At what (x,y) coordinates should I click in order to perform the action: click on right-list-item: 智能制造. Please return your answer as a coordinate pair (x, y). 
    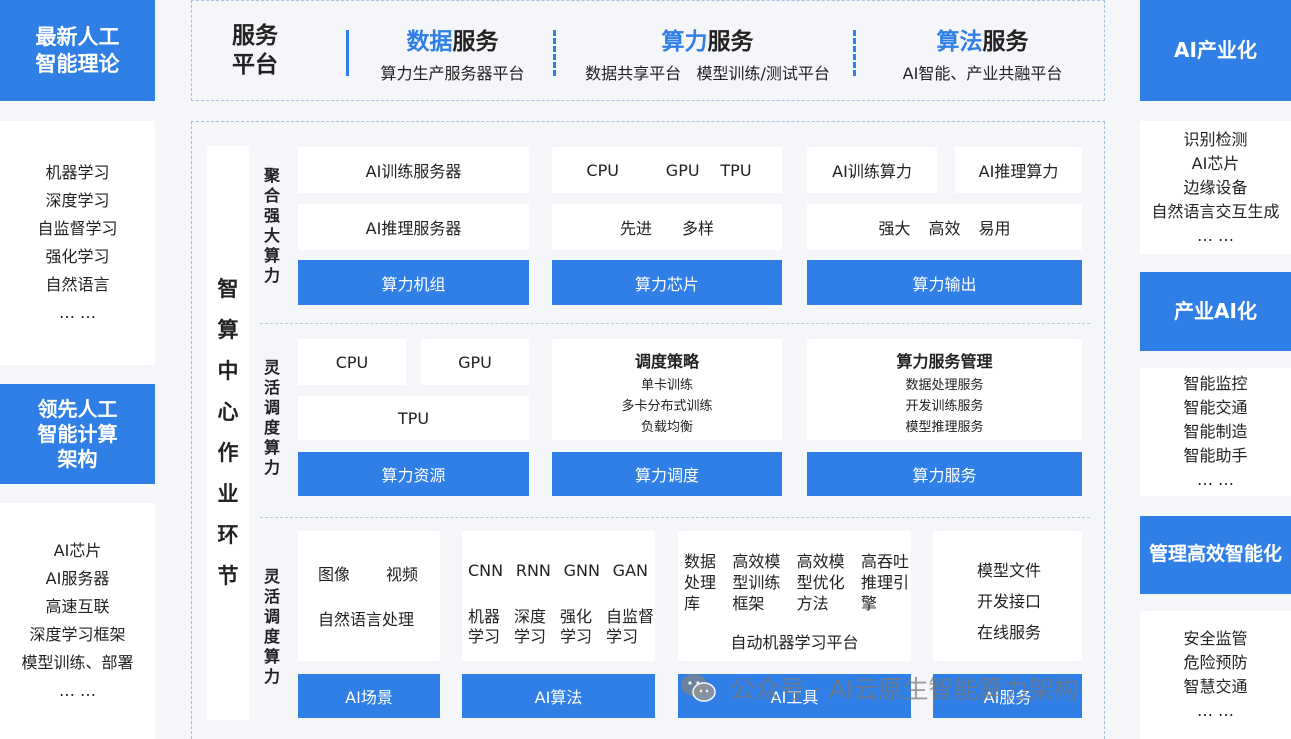
    Looking at the image, I should click on (1215, 431).